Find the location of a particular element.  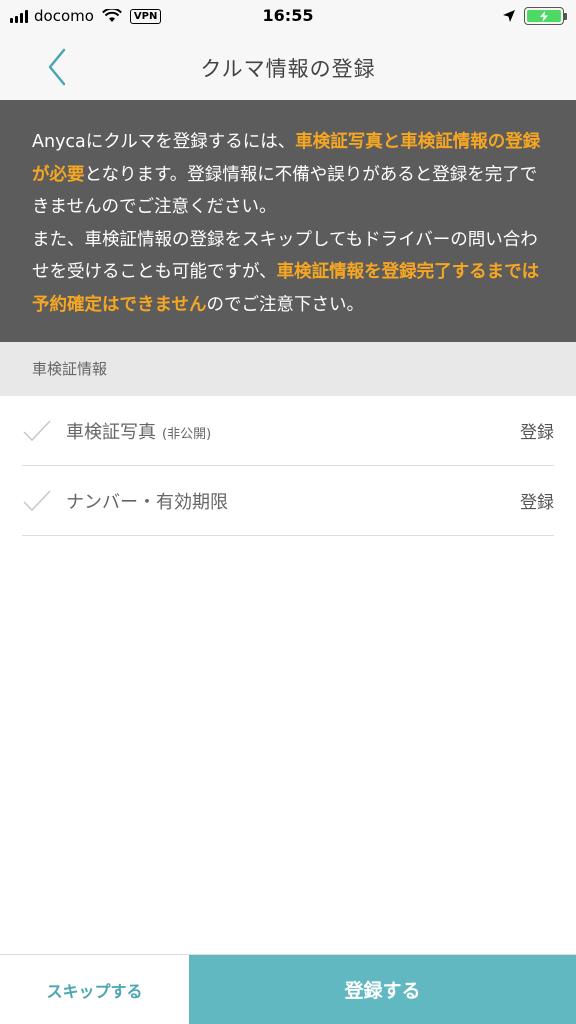

notice-text: のでご注意下さい。 is located at coordinates (285, 304).